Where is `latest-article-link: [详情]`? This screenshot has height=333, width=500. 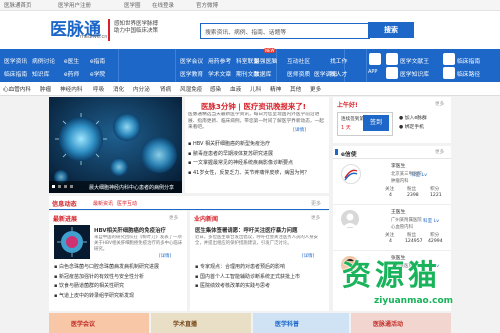 latest-article-link: [详情] is located at coordinates (165, 256).